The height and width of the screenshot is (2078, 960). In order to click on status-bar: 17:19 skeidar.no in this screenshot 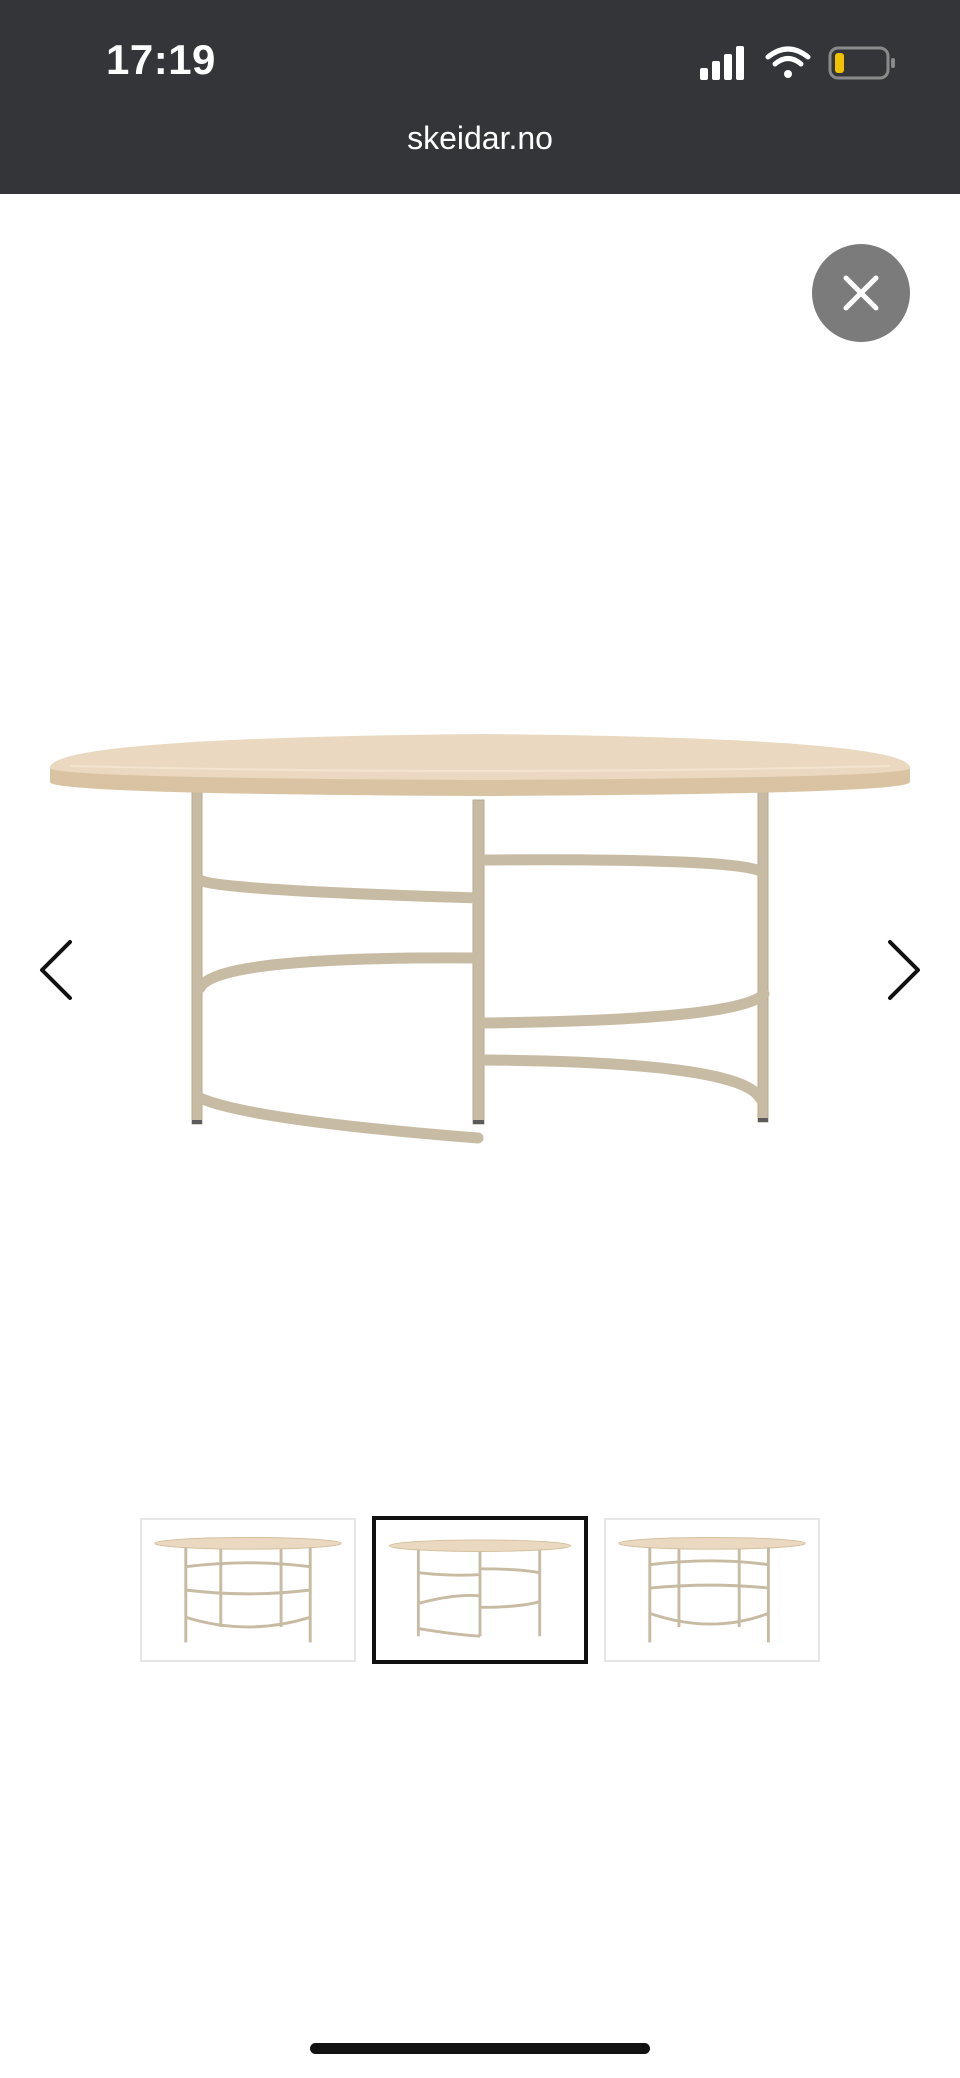, I will do `click(480, 97)`.